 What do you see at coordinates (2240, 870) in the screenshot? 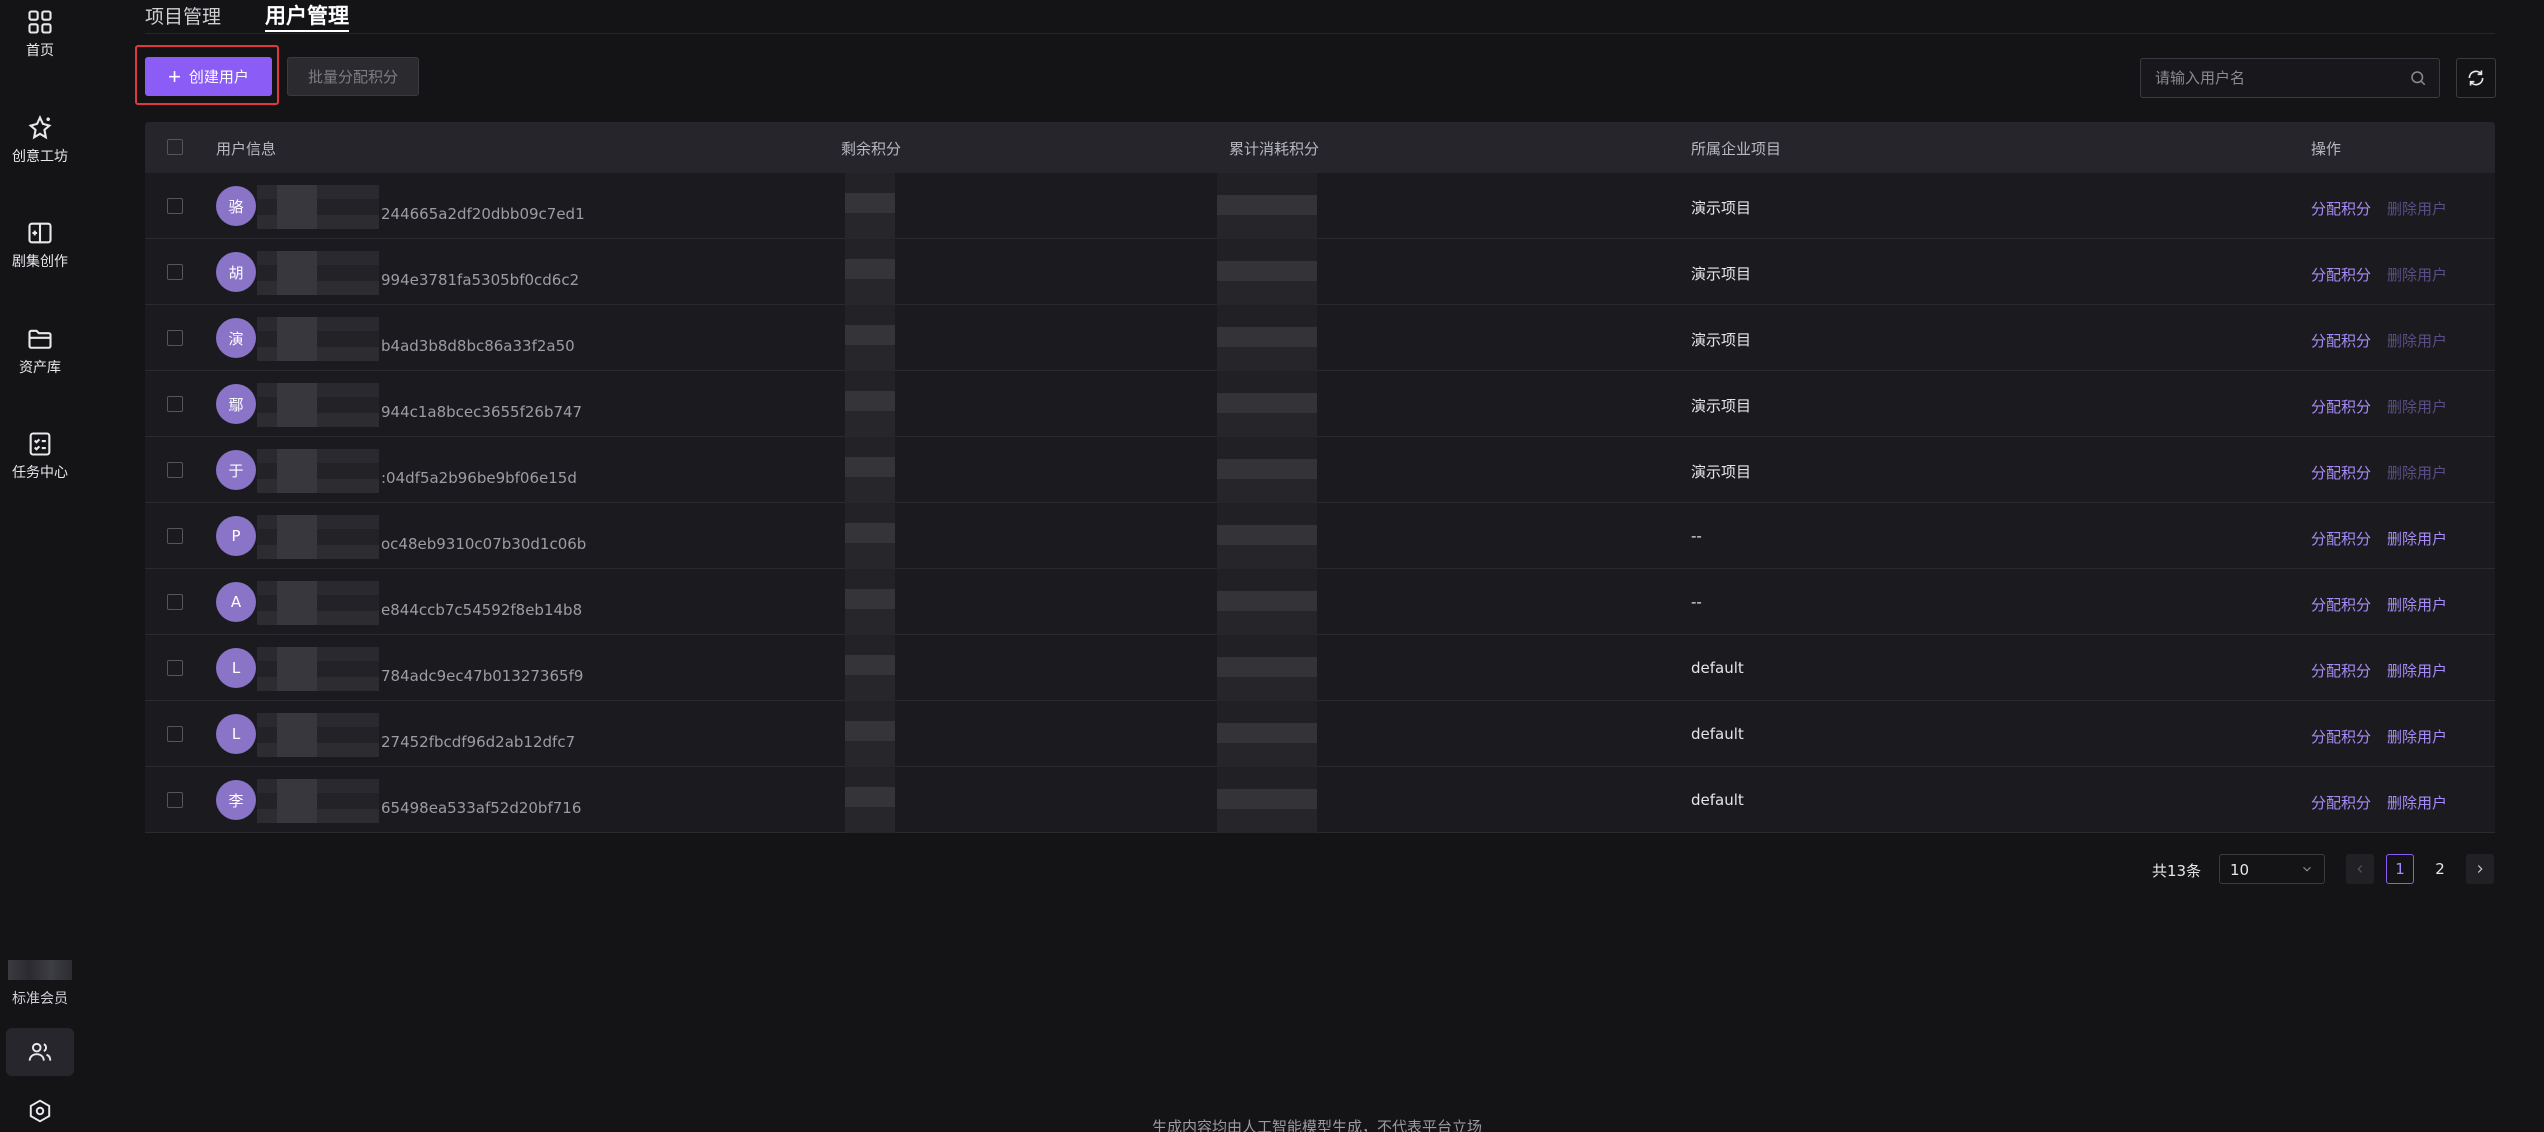
I see `page-size-value: 10` at bounding box center [2240, 870].